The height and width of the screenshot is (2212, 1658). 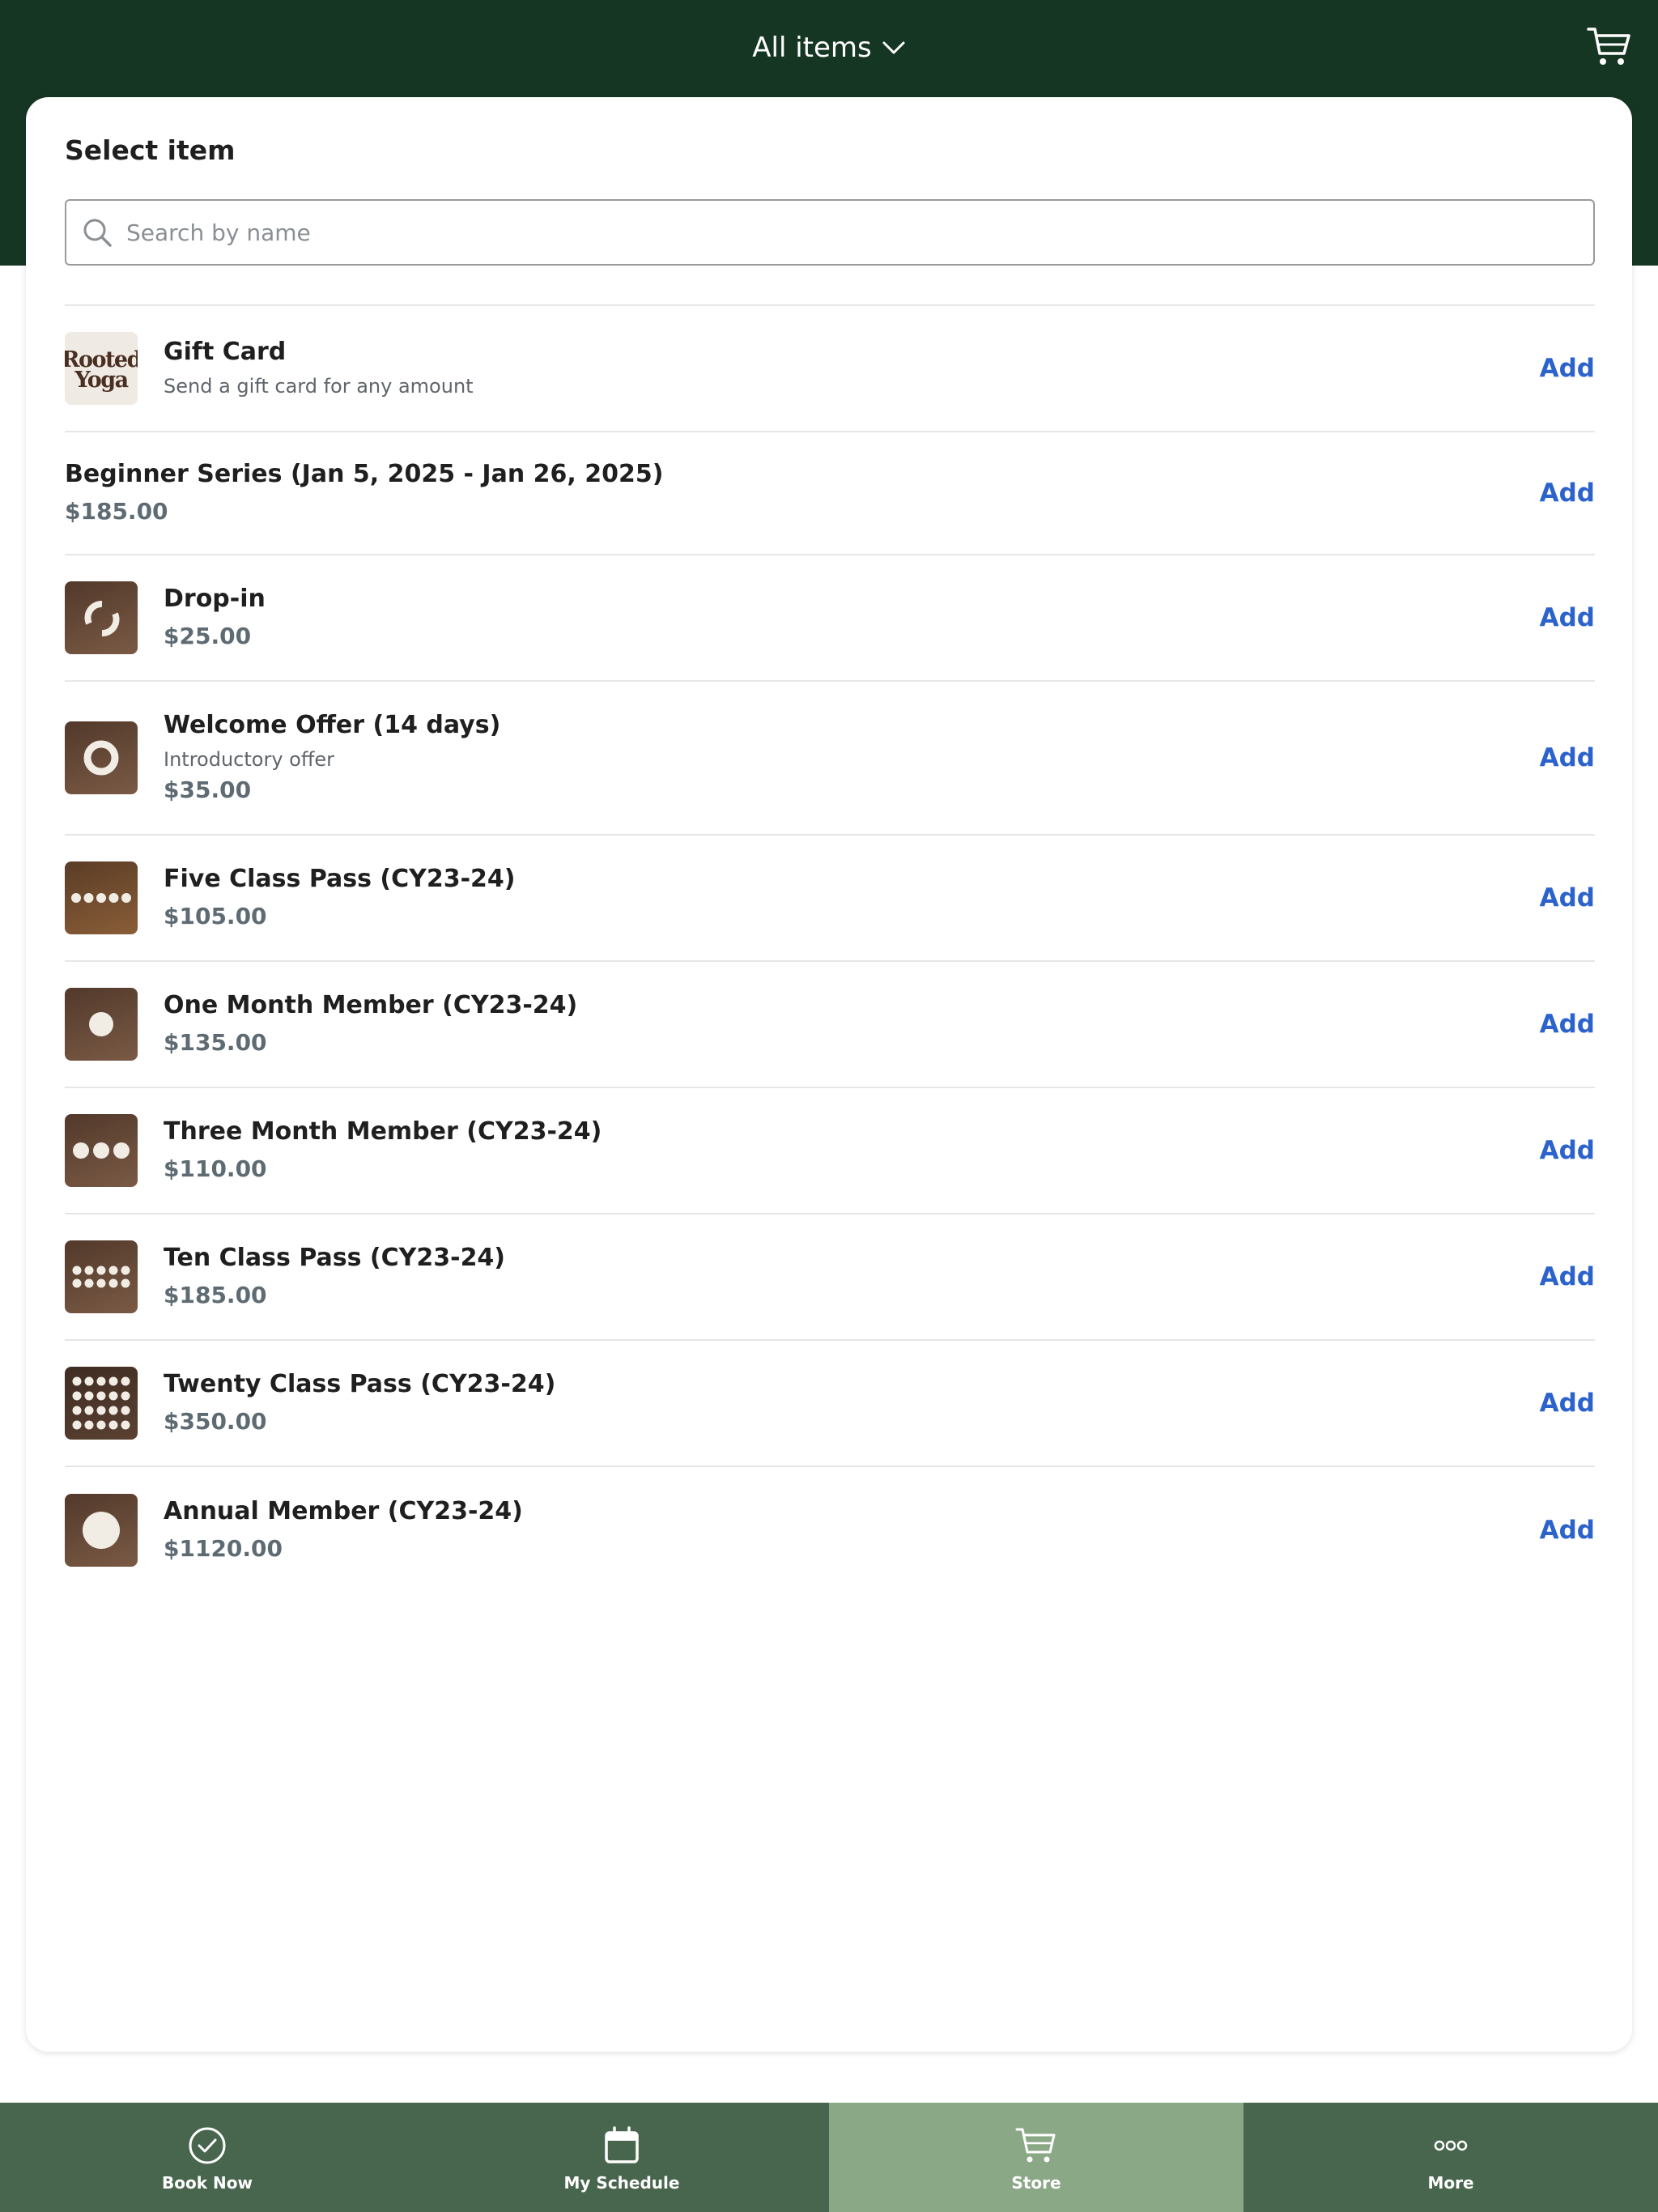 What do you see at coordinates (215, 599) in the screenshot?
I see `item-name: Drop-in` at bounding box center [215, 599].